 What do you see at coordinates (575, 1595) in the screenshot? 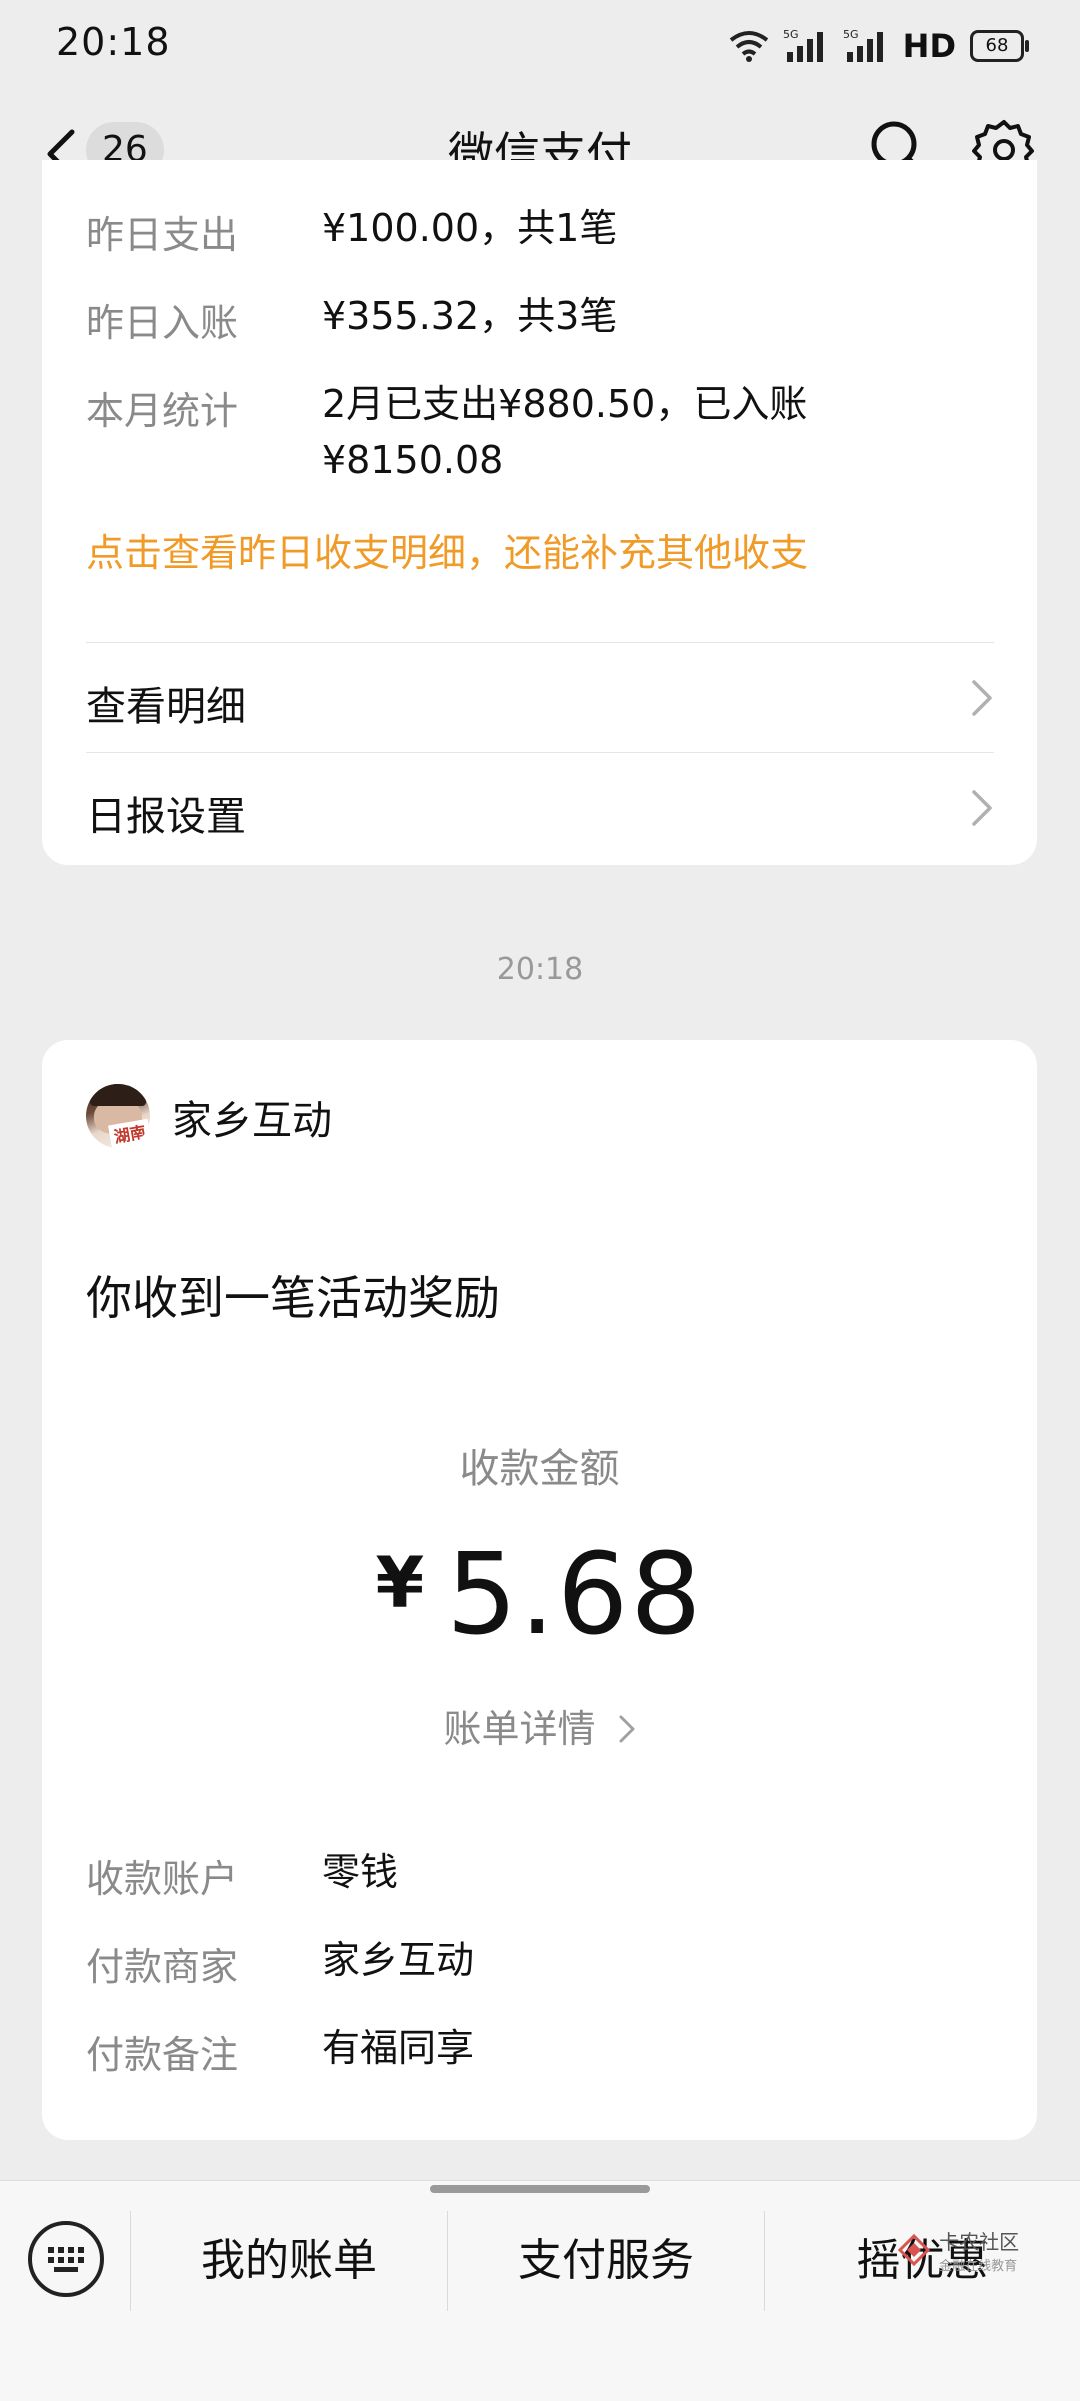
I see `amount-value: 5.68` at bounding box center [575, 1595].